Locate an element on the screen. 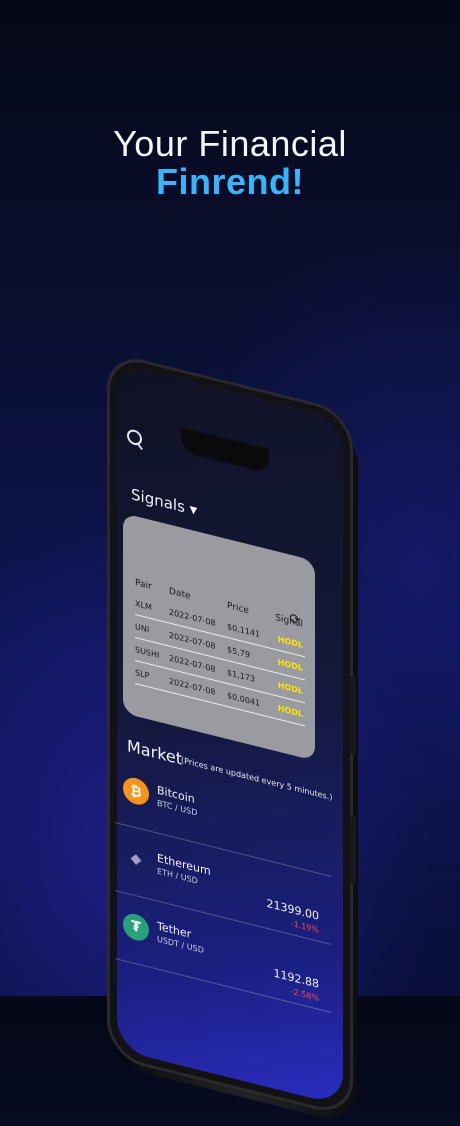  ethereum-icon: ◆ is located at coordinates (136, 859).